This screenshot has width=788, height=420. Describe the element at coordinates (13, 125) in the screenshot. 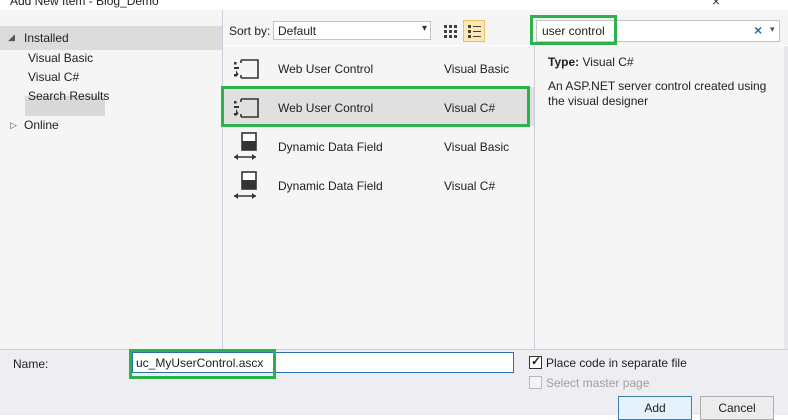

I see `collapsed-arrow-icon: ▷` at that location.